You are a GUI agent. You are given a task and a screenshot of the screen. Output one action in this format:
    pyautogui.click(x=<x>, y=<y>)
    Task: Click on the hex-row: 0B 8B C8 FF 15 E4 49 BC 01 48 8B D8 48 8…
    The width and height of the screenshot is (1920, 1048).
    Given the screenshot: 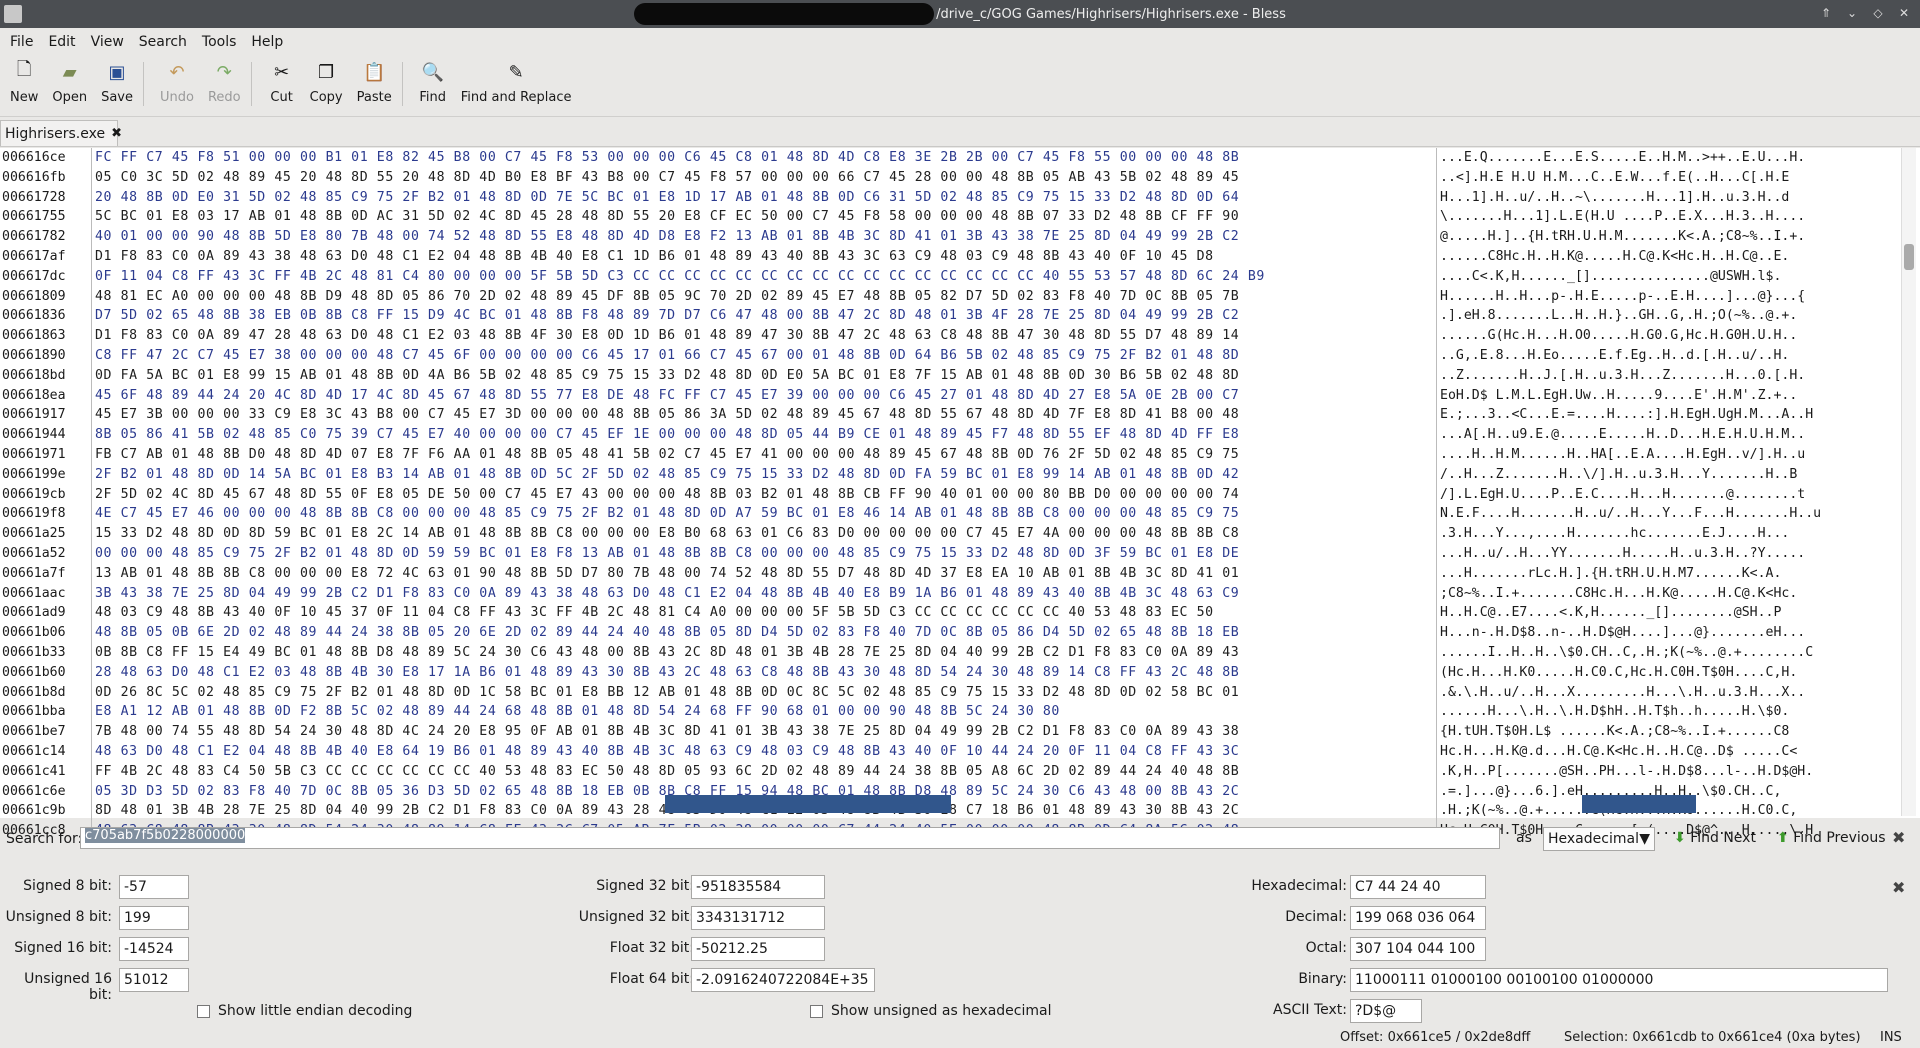 What is the action you would take?
    pyautogui.click(x=767, y=653)
    